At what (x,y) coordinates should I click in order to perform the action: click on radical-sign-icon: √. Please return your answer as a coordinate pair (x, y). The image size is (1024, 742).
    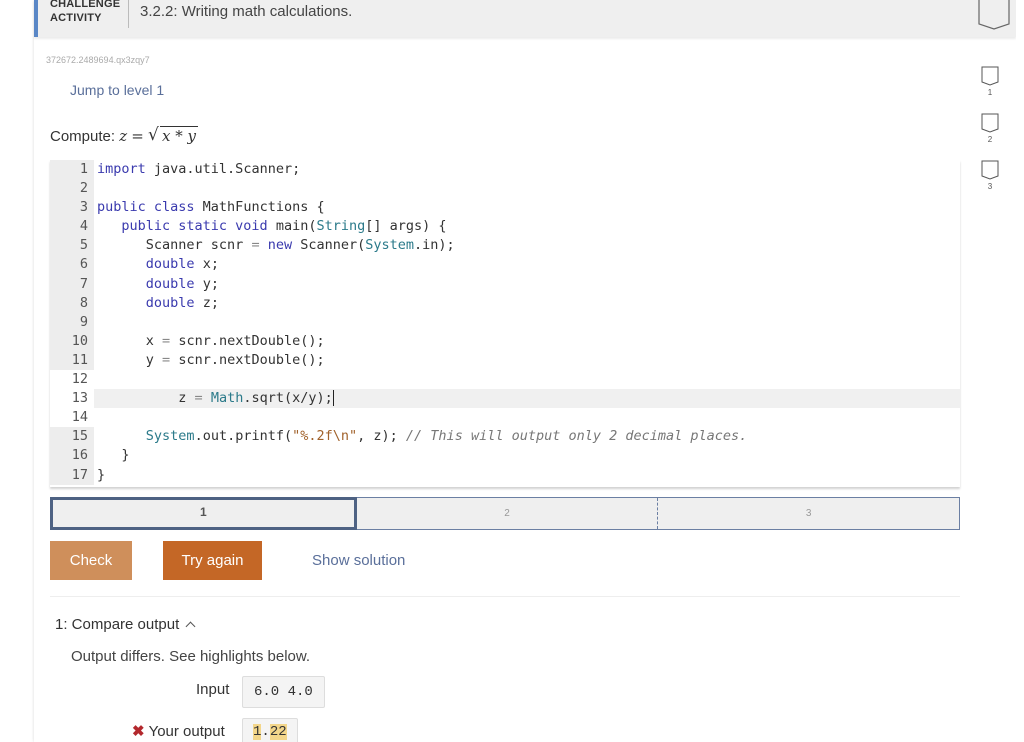
    Looking at the image, I should click on (153, 135).